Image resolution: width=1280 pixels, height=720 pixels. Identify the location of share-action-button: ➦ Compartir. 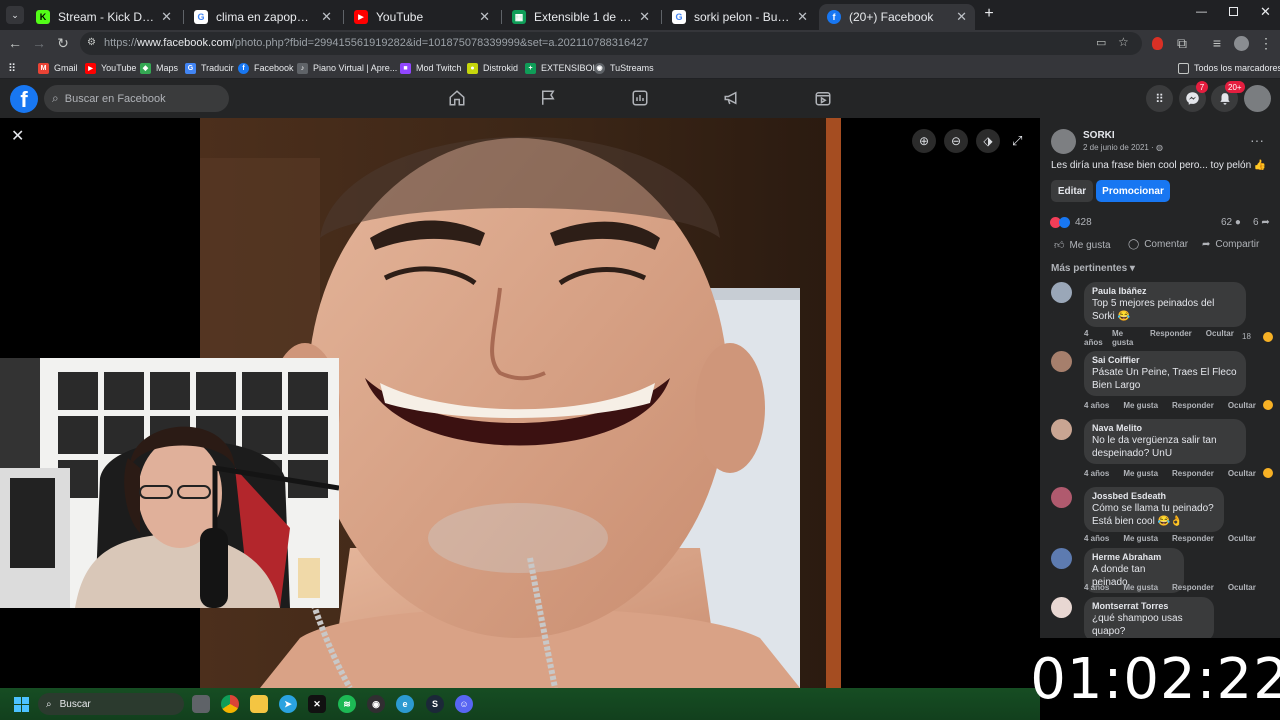
(1230, 244).